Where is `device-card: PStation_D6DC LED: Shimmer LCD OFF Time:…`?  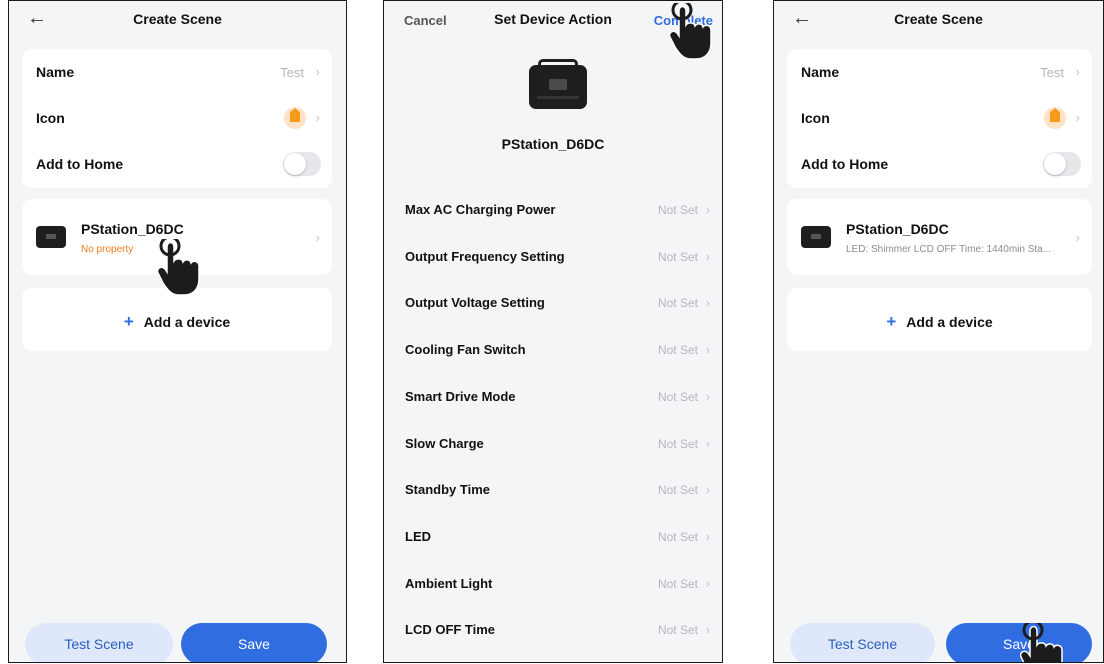 device-card: PStation_D6DC LED: Shimmer LCD OFF Time:… is located at coordinates (939, 237).